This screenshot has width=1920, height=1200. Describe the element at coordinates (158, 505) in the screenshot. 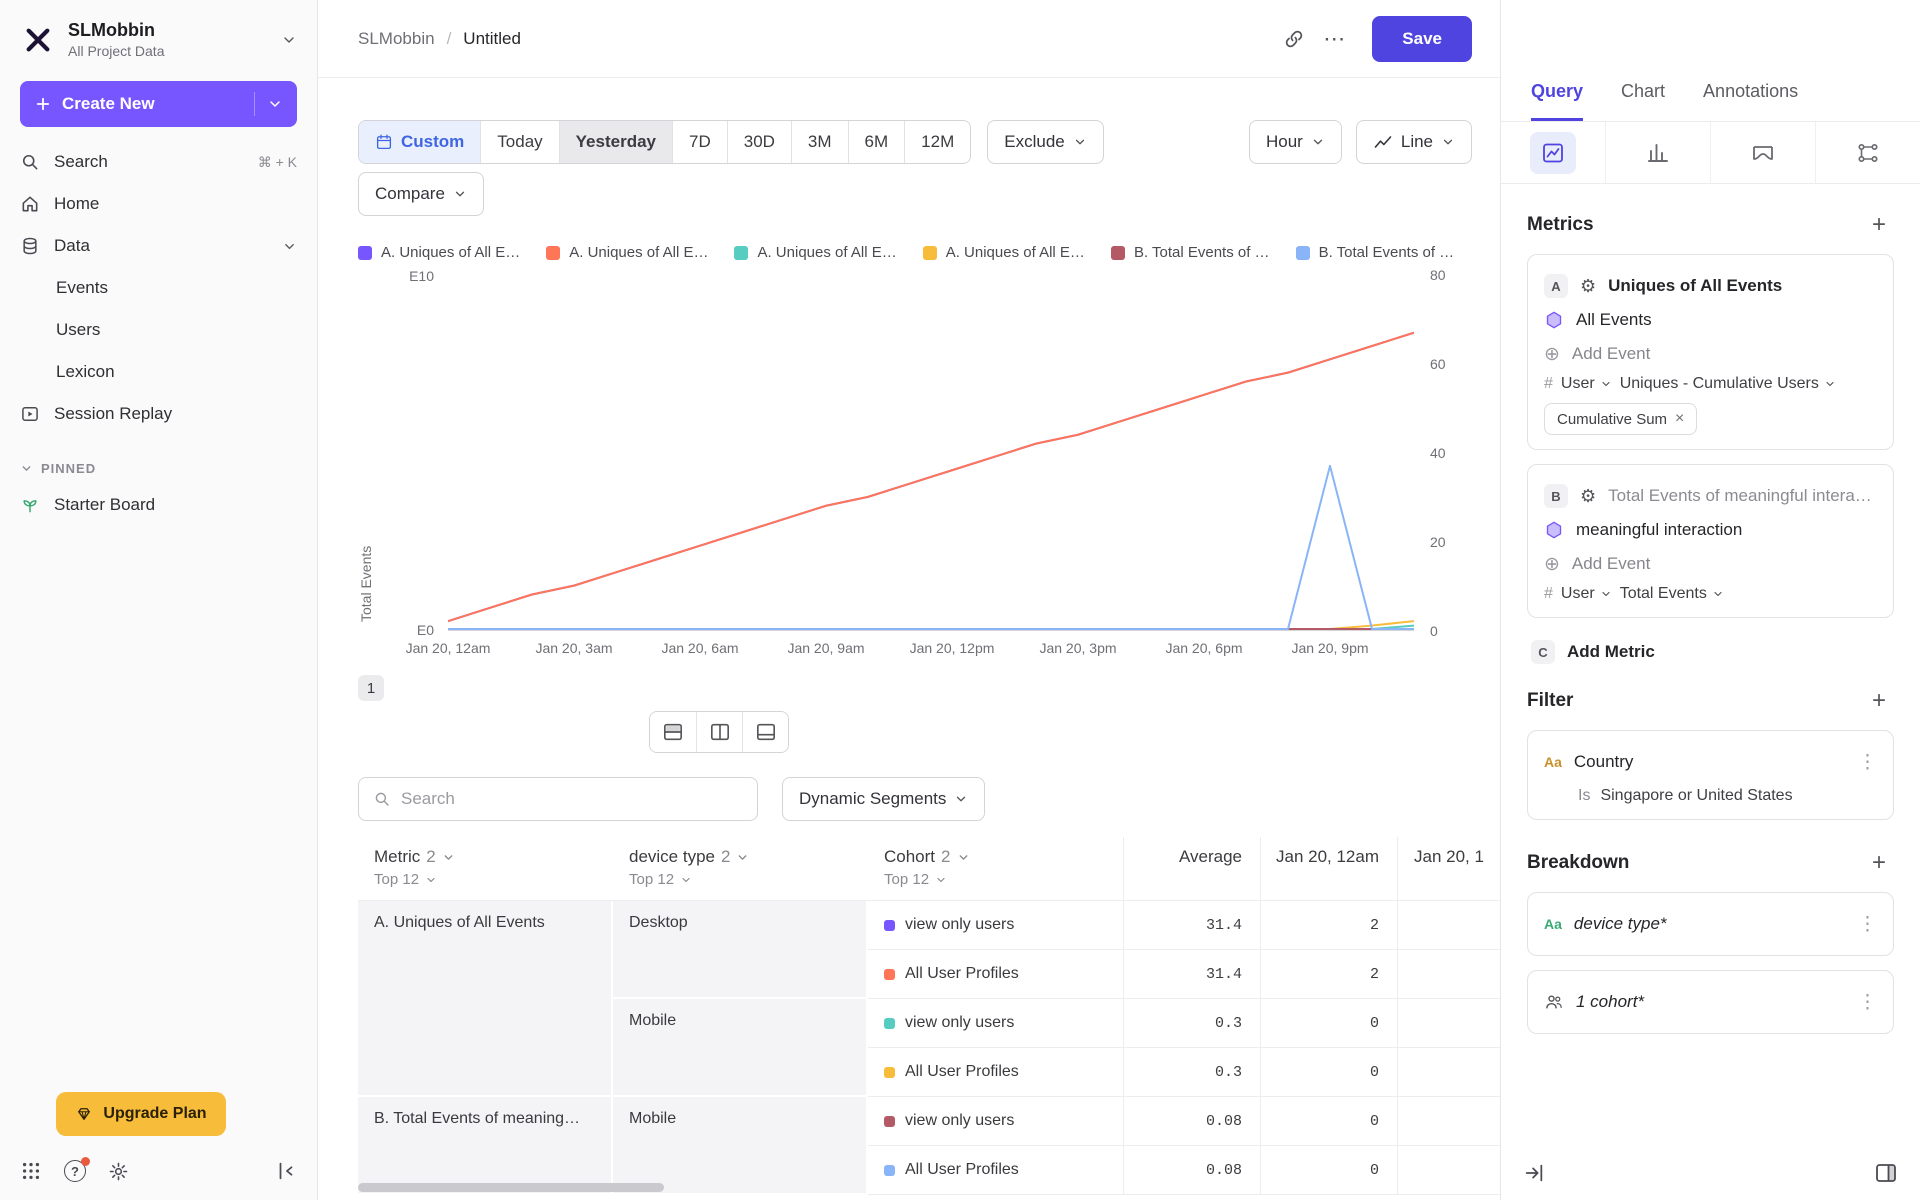

I see `sidebar-item-starter-board: Starter Board` at that location.